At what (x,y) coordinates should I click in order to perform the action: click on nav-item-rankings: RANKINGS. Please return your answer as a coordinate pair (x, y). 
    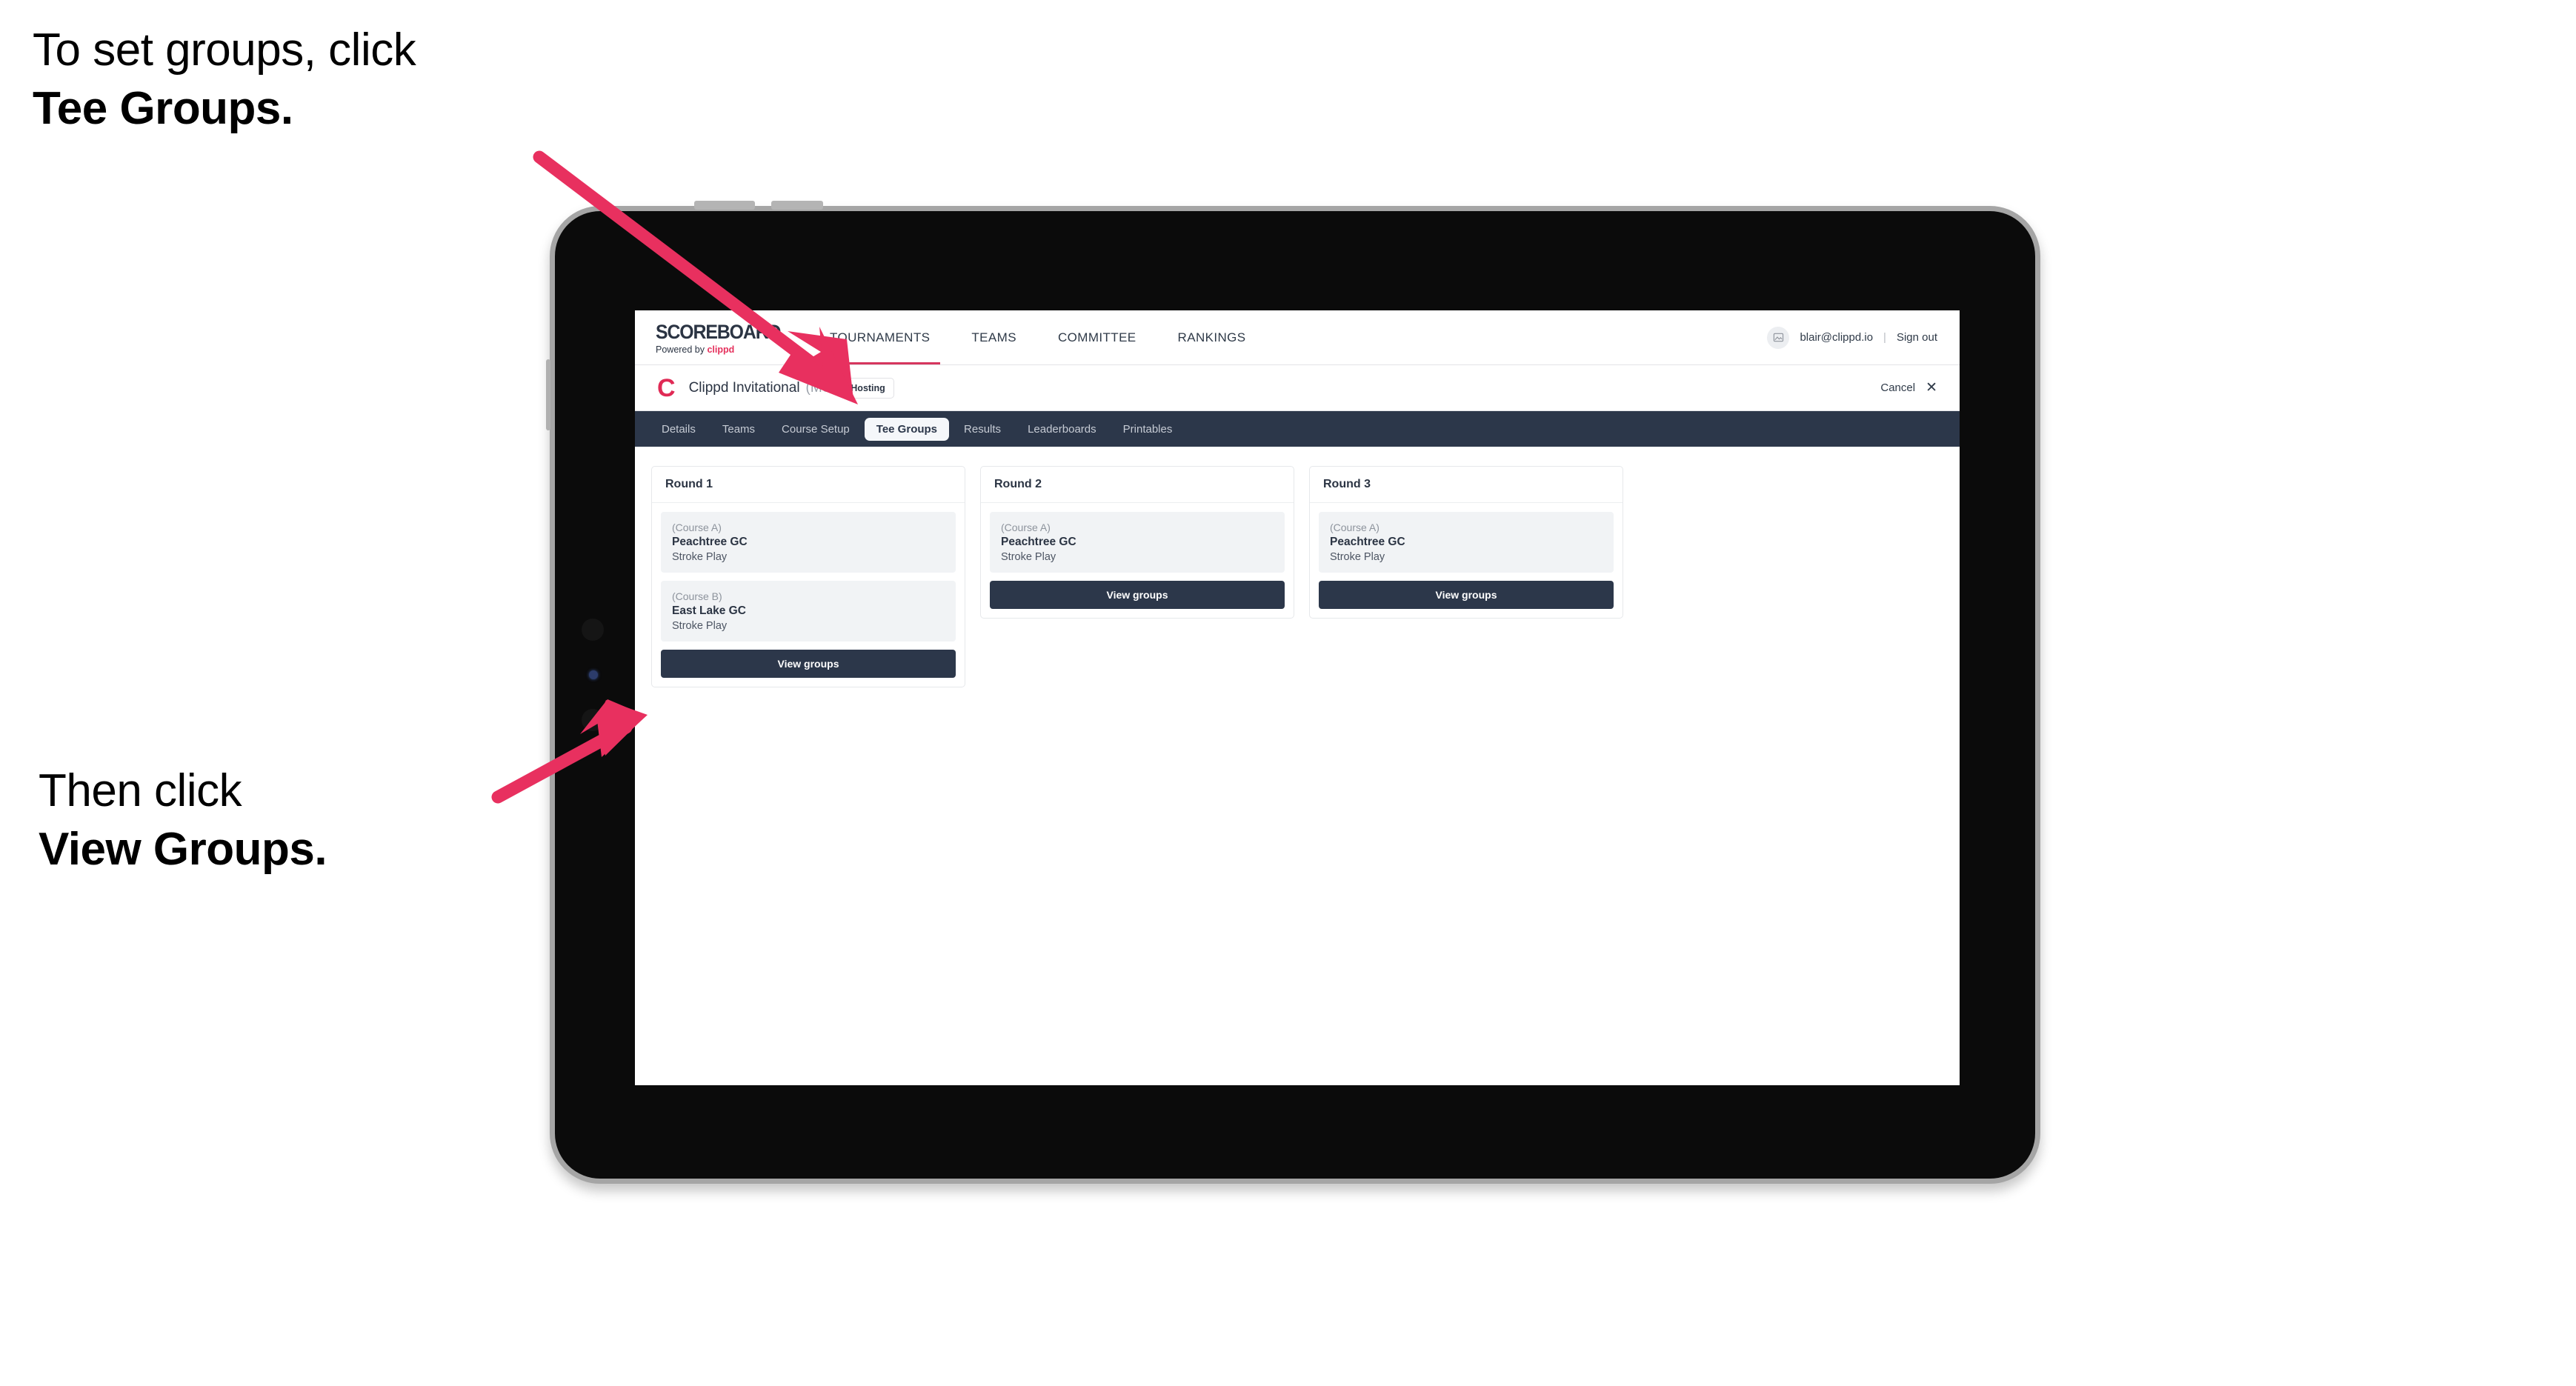
    Looking at the image, I should click on (1212, 337).